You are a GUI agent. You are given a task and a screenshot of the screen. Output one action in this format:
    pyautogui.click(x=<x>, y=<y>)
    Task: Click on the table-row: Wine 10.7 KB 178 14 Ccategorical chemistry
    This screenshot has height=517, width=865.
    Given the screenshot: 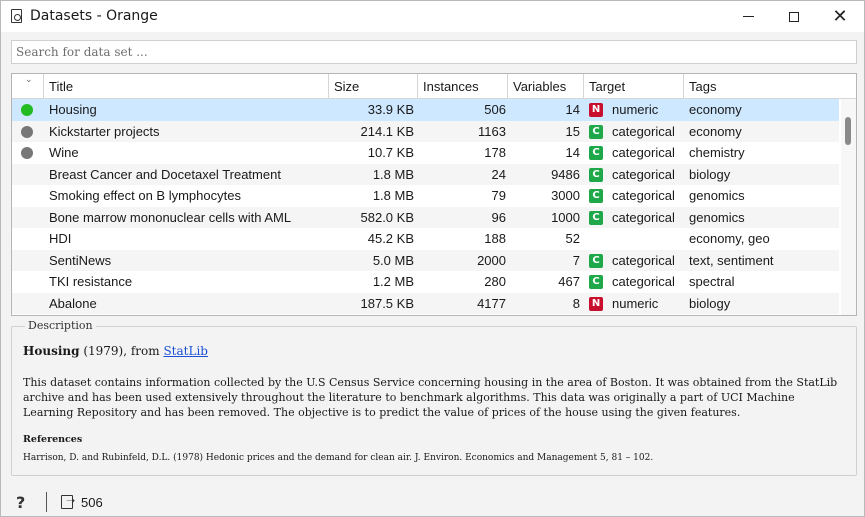 What is the action you would take?
    pyautogui.click(x=425, y=153)
    